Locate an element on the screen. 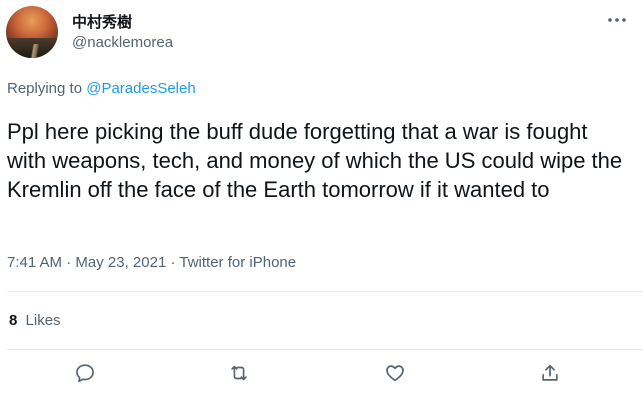  tweet-date: May 23, 2021 is located at coordinates (120, 262).